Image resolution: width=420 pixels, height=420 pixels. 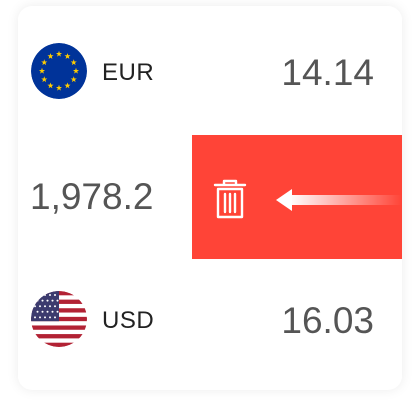 I want to click on swipe-left-arrow-icon, so click(x=339, y=200).